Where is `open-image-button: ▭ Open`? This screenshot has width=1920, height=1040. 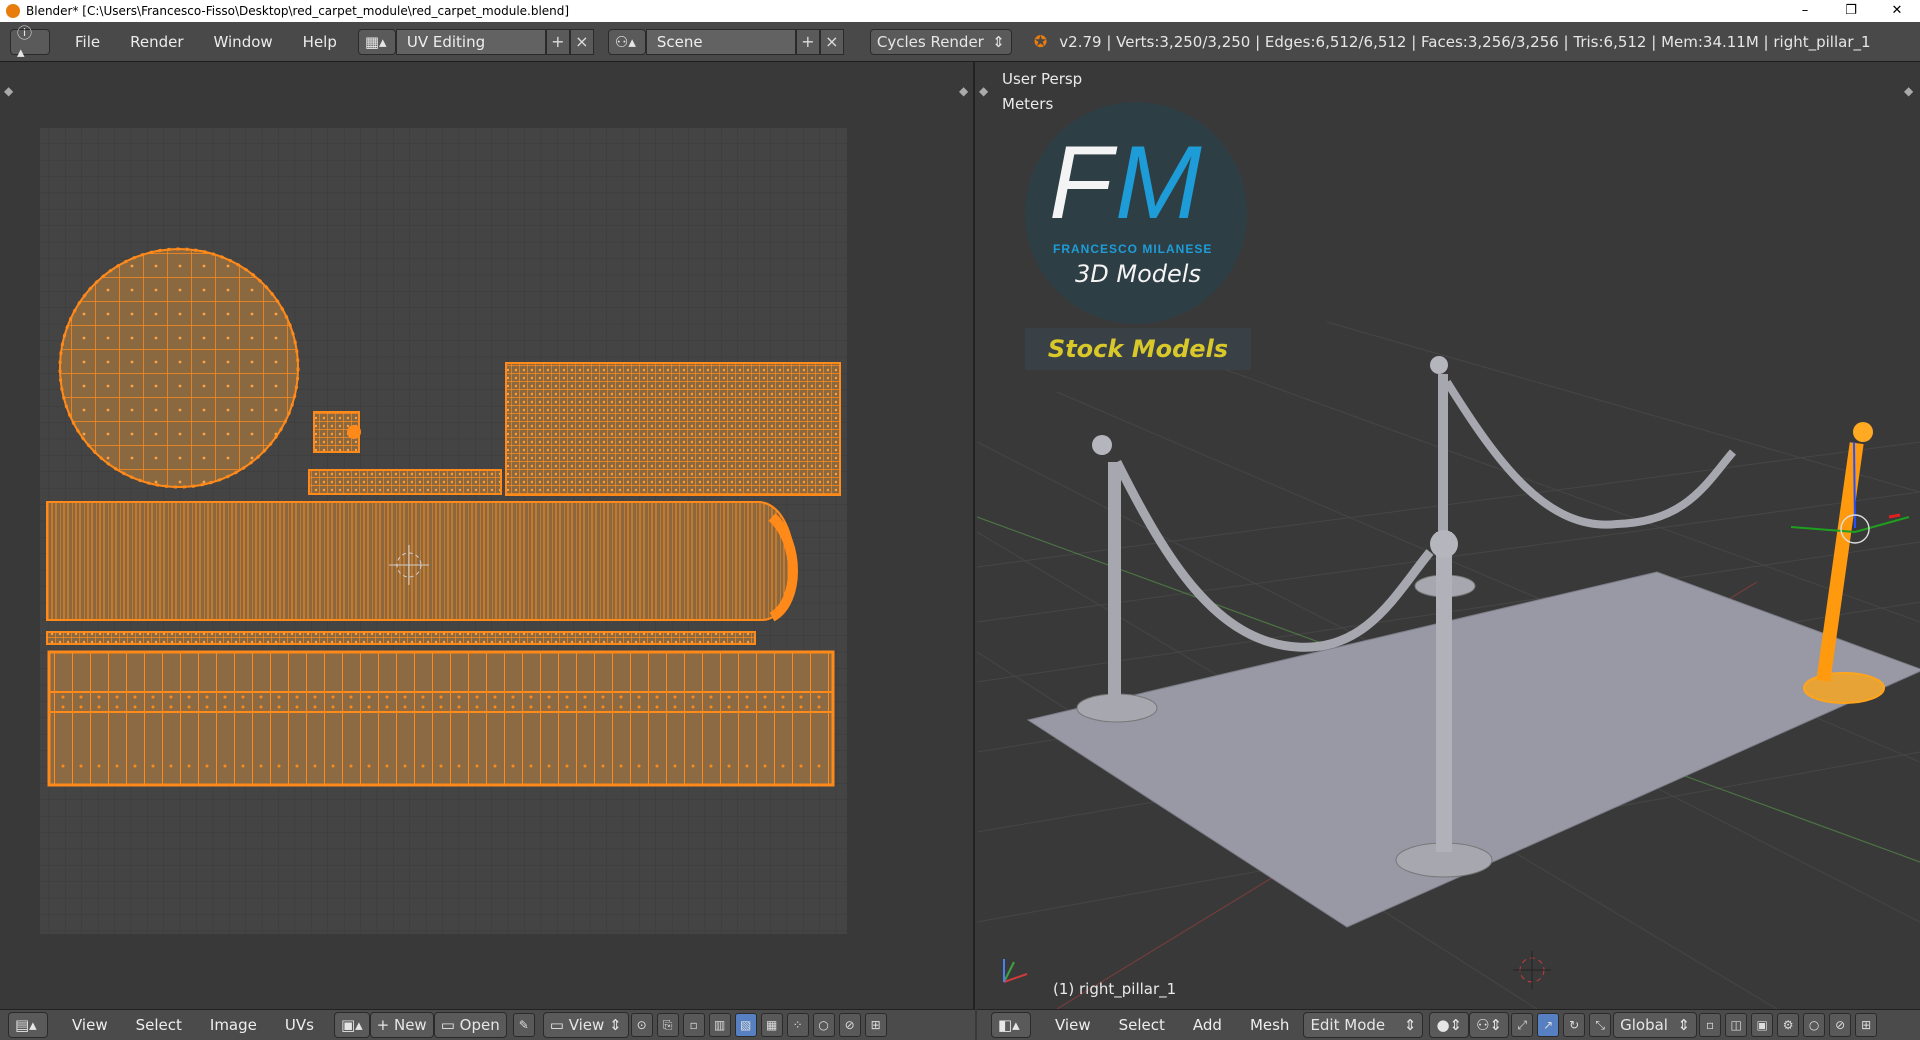 open-image-button: ▭ Open is located at coordinates (470, 1025).